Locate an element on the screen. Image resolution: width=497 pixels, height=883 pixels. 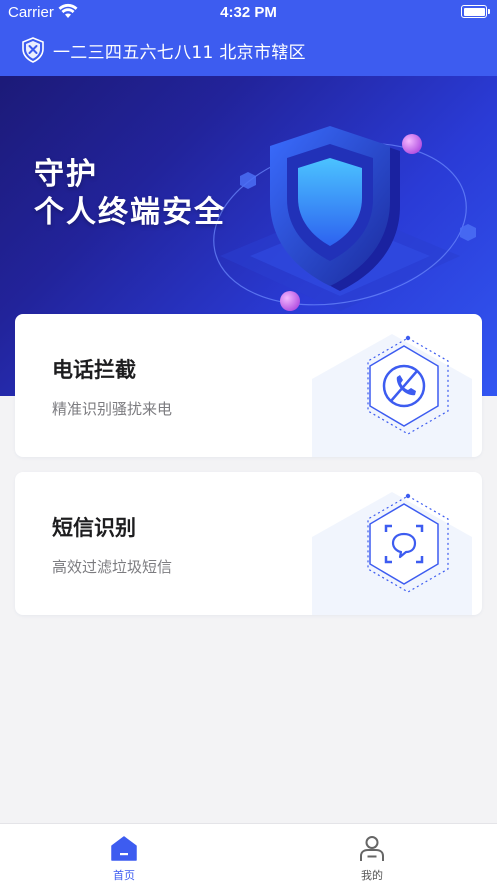
banner-slogan: 守护 个人终端安全 is located at coordinates (130, 194).